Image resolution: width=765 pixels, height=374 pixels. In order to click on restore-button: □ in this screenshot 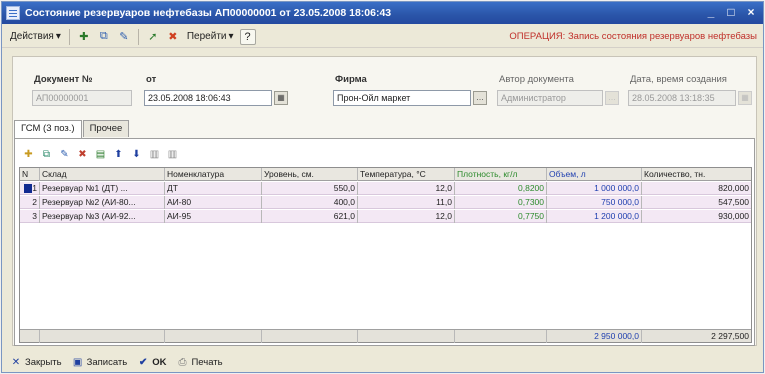, I will do `click(731, 13)`.